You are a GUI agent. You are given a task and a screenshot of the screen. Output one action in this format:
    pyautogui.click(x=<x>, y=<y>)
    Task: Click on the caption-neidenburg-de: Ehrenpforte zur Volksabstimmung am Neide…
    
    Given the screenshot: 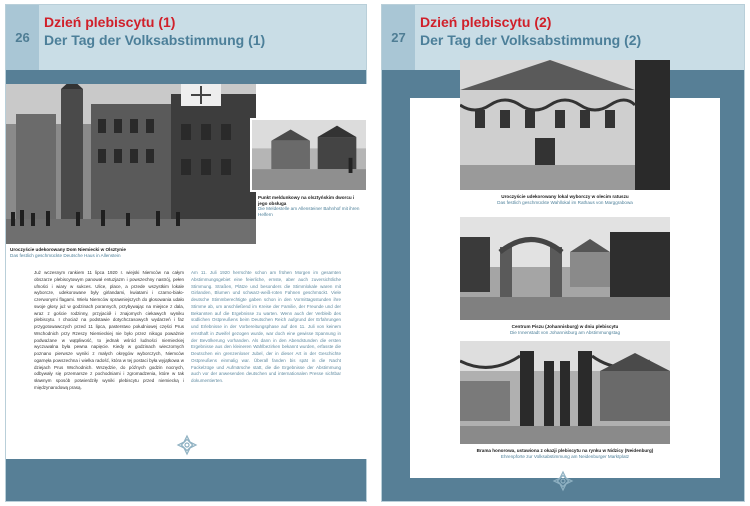 What is the action you would take?
    pyautogui.click(x=565, y=456)
    